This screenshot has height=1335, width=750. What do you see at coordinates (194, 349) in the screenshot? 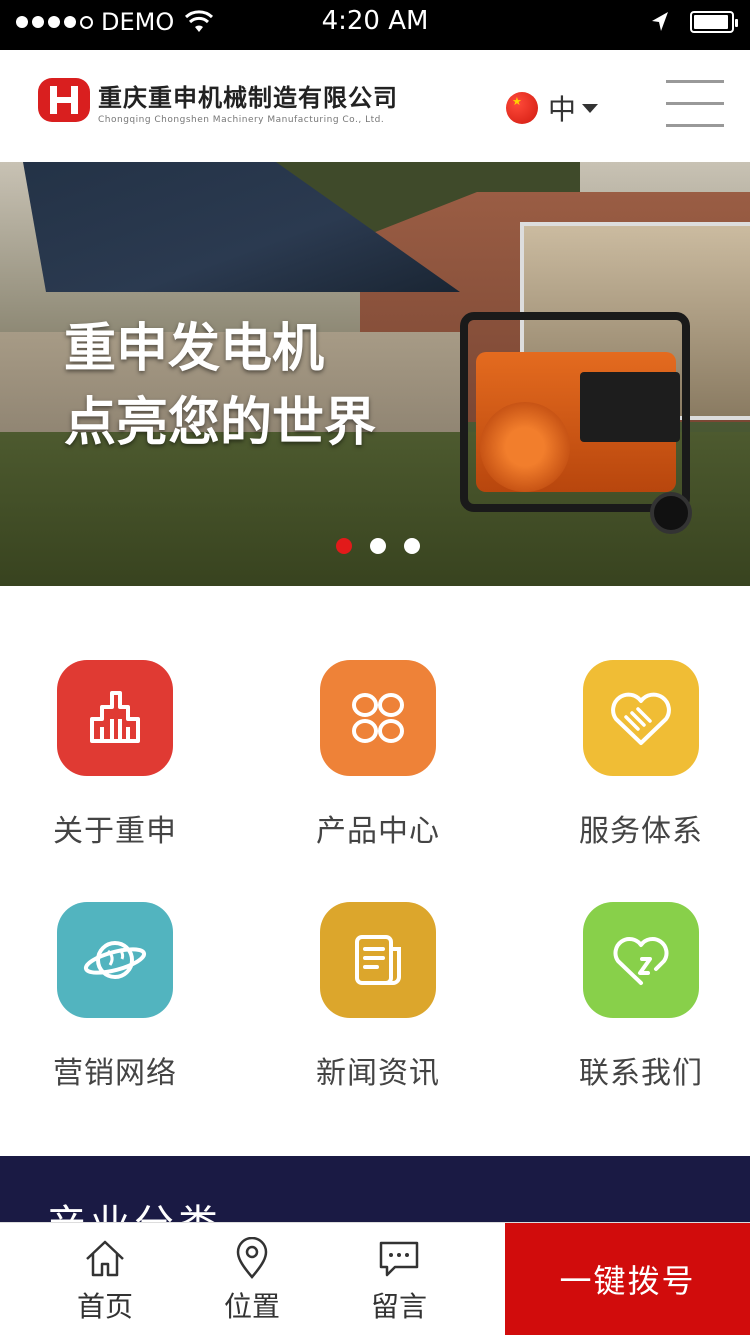
I see `banner-line-1: 重申发电机` at bounding box center [194, 349].